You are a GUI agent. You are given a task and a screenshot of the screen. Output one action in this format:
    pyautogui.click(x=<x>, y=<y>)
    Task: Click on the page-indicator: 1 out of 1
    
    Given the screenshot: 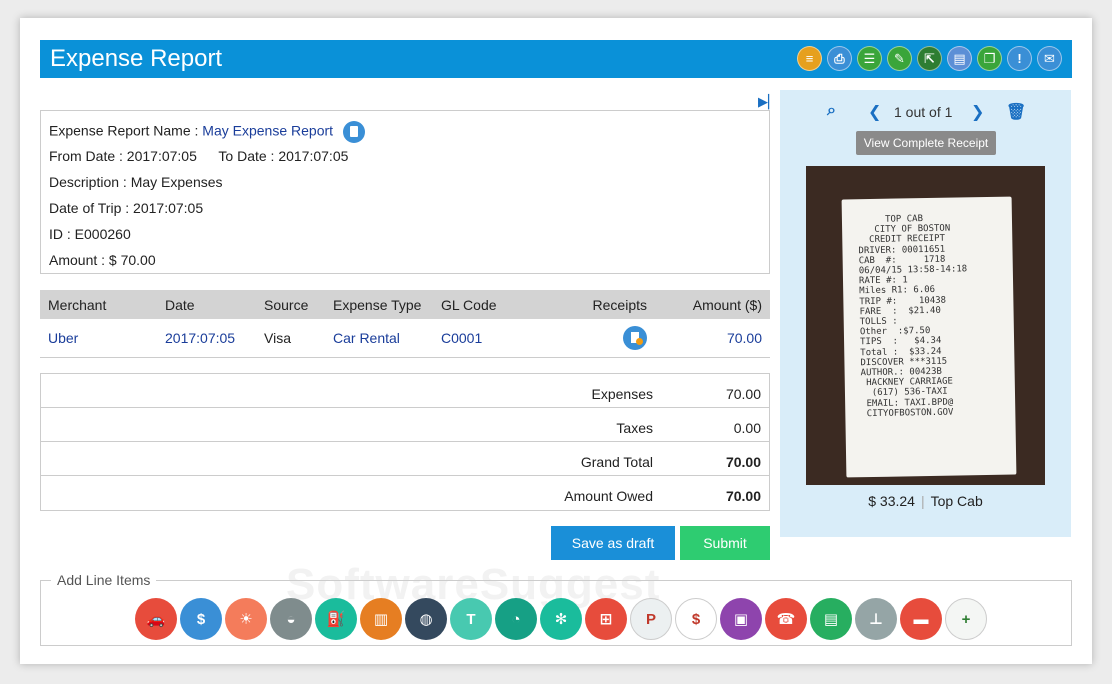 What is the action you would take?
    pyautogui.click(x=923, y=112)
    